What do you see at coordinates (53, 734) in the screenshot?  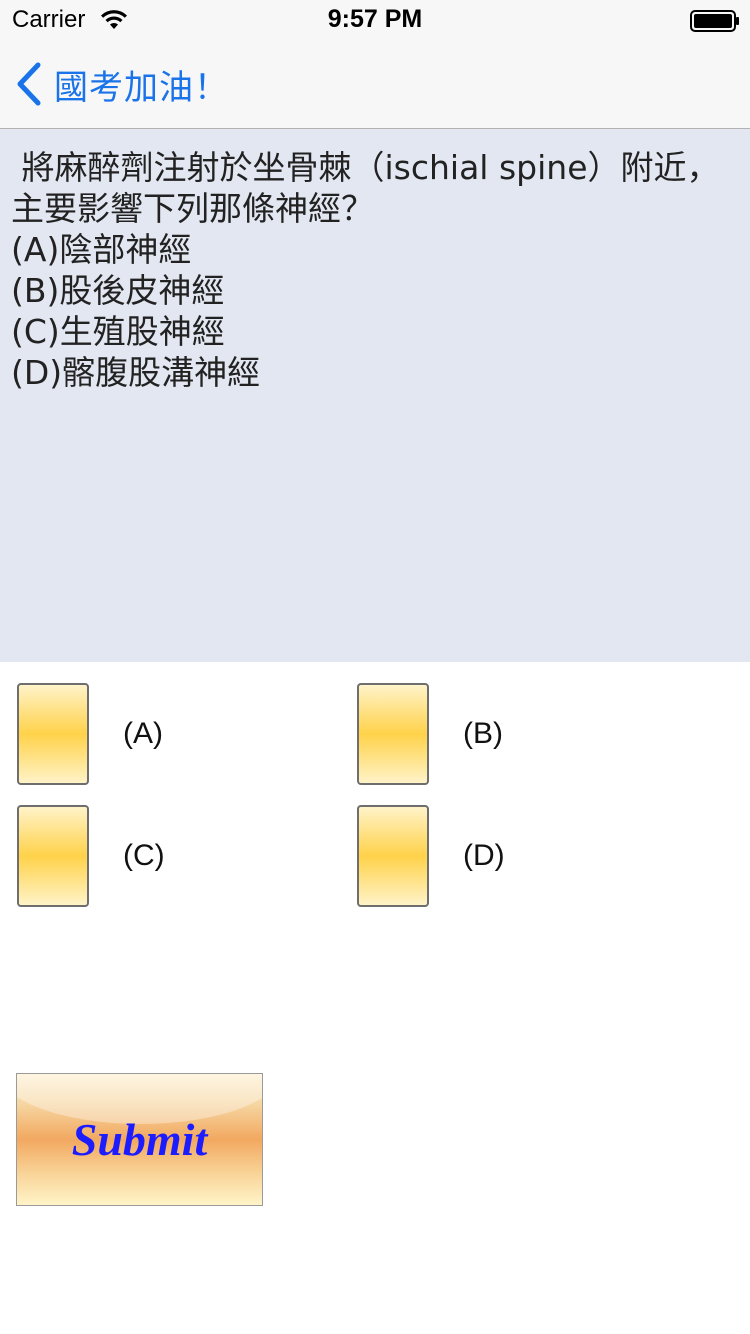 I see `option-a-checkbox` at bounding box center [53, 734].